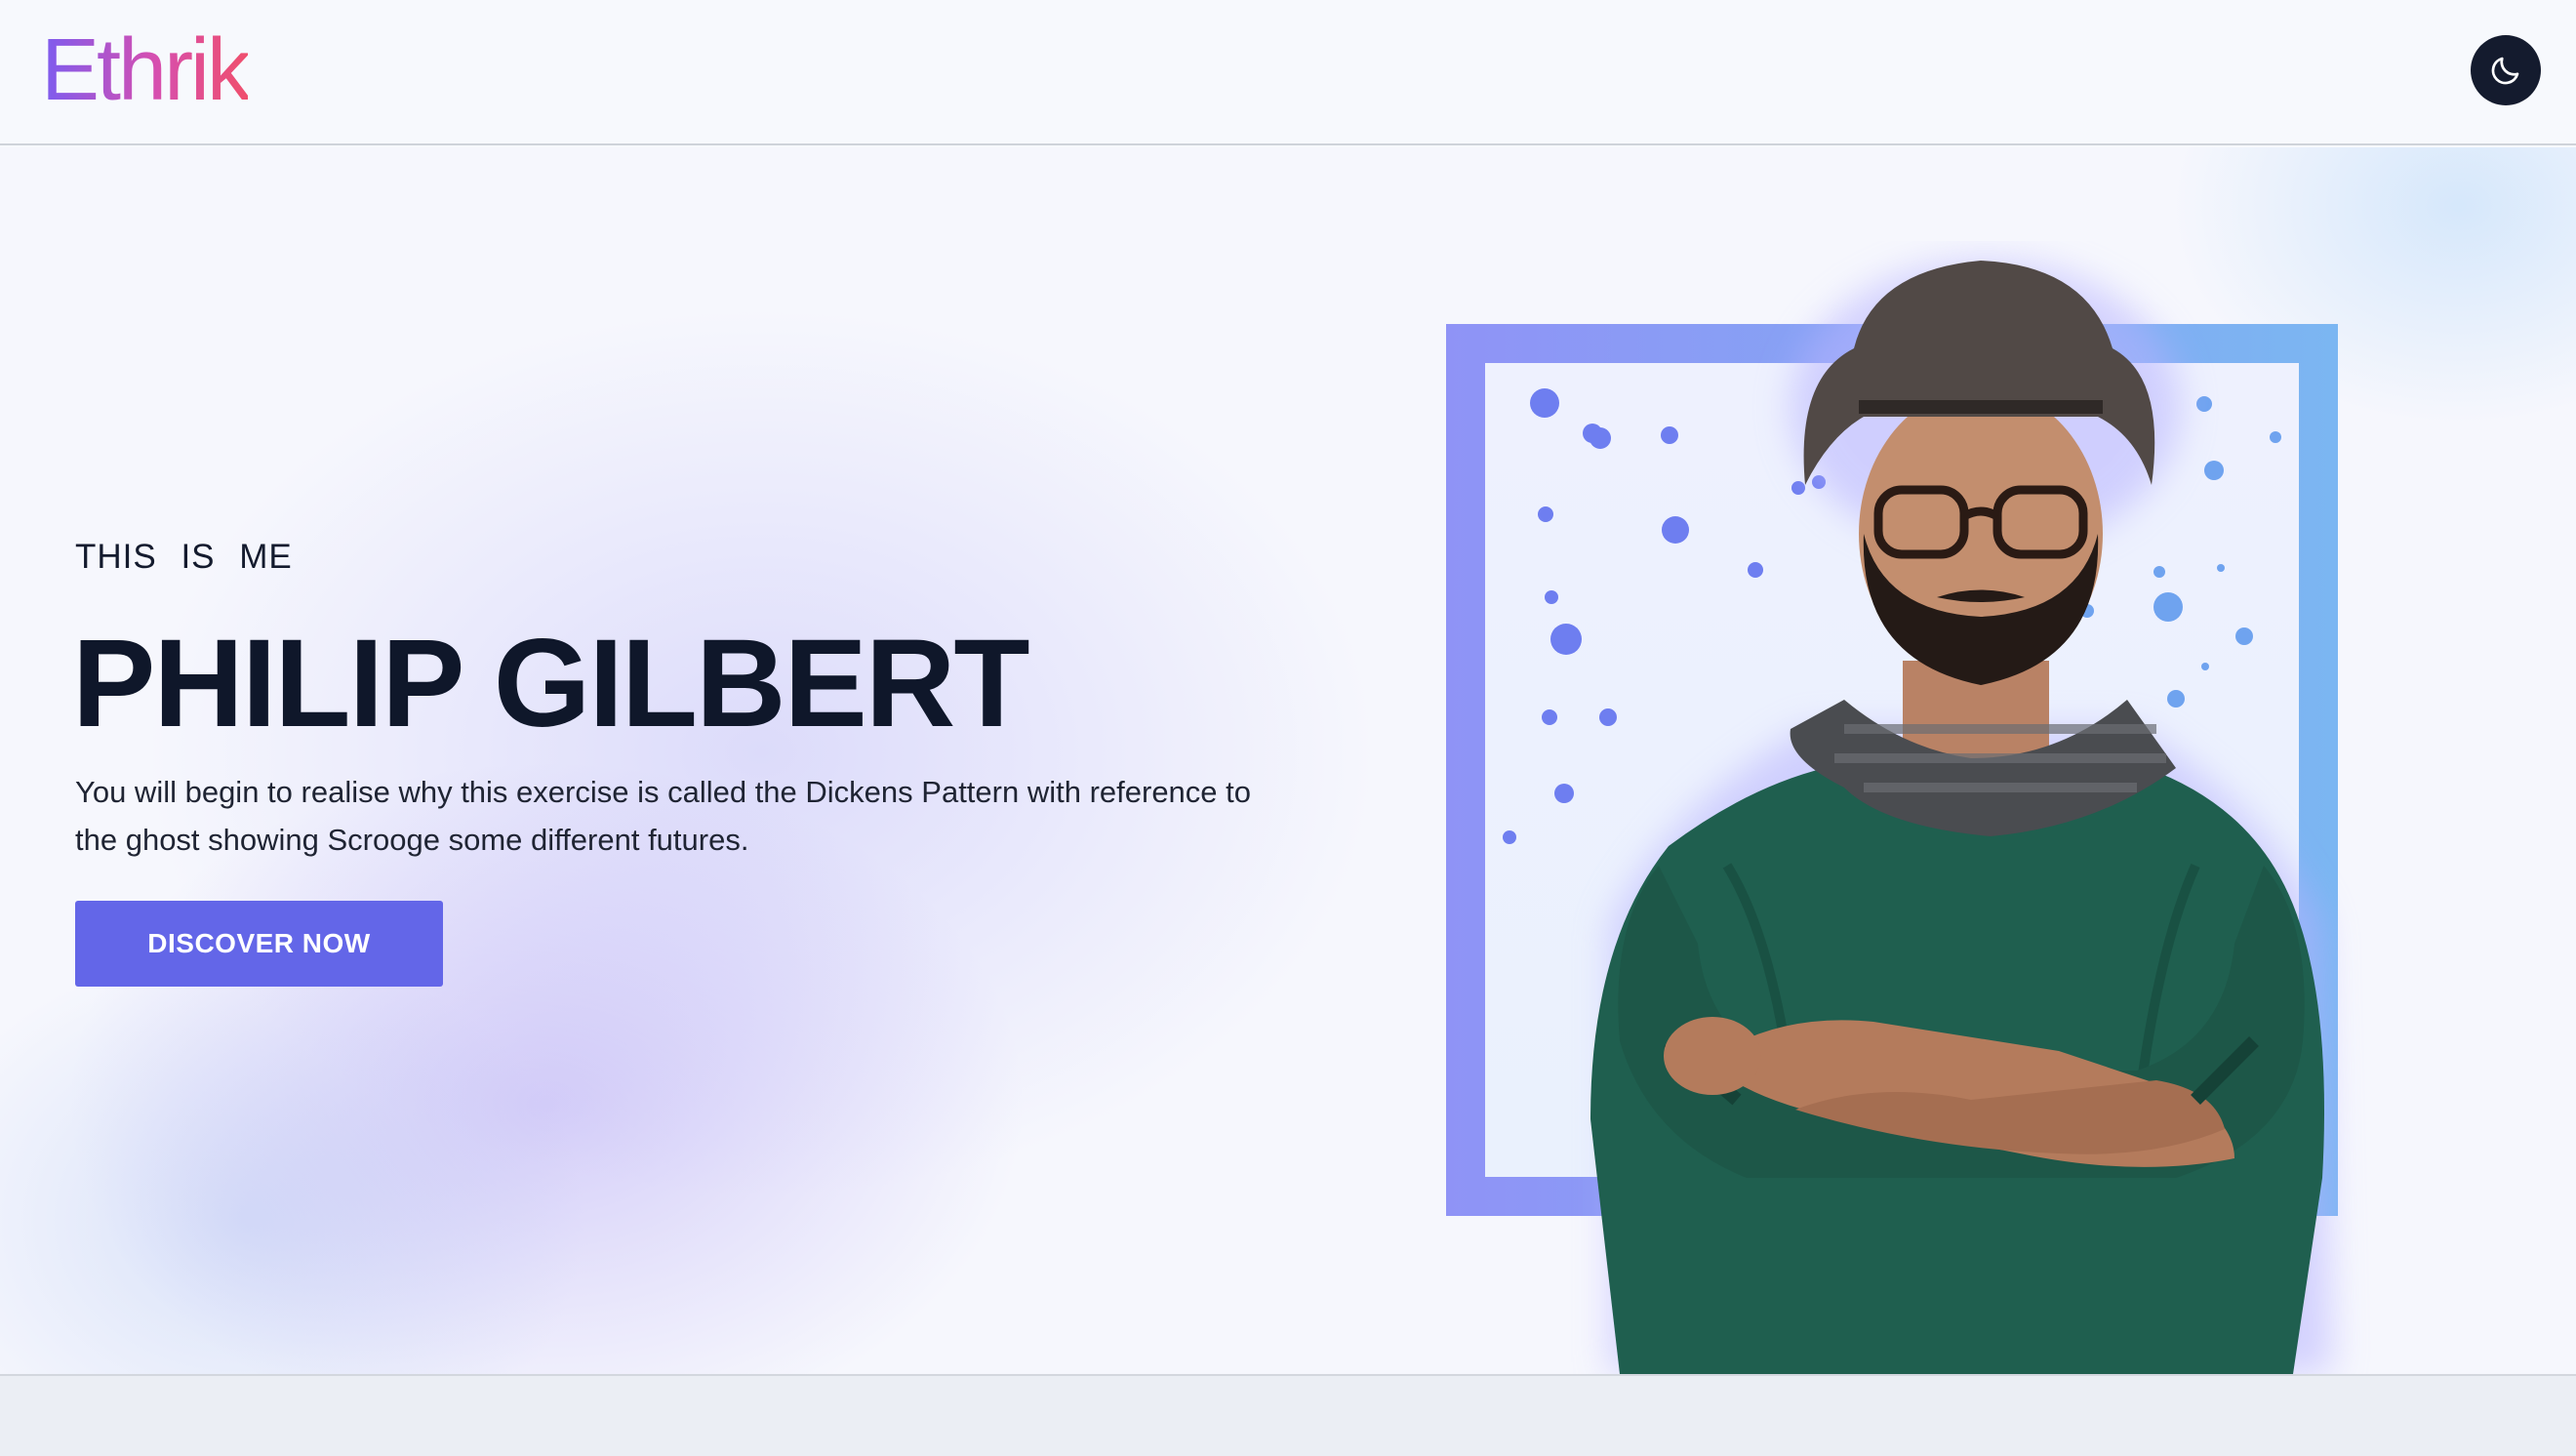 This screenshot has width=2576, height=1456. I want to click on hero-eyebrow: THIS IS ME, so click(184, 557).